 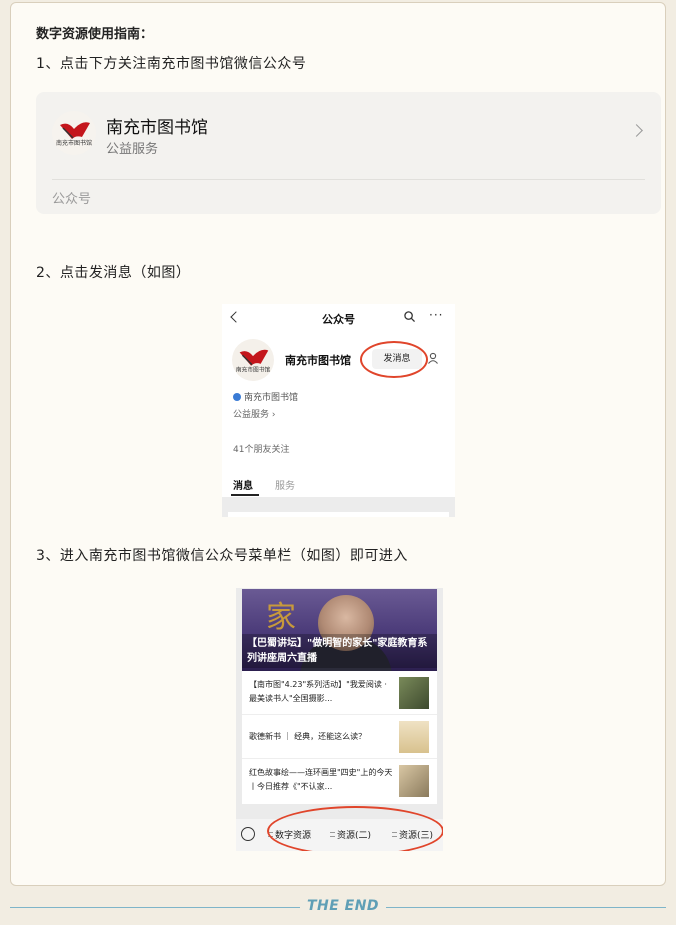 What do you see at coordinates (343, 906) in the screenshot?
I see `end-text: THE END` at bounding box center [343, 906].